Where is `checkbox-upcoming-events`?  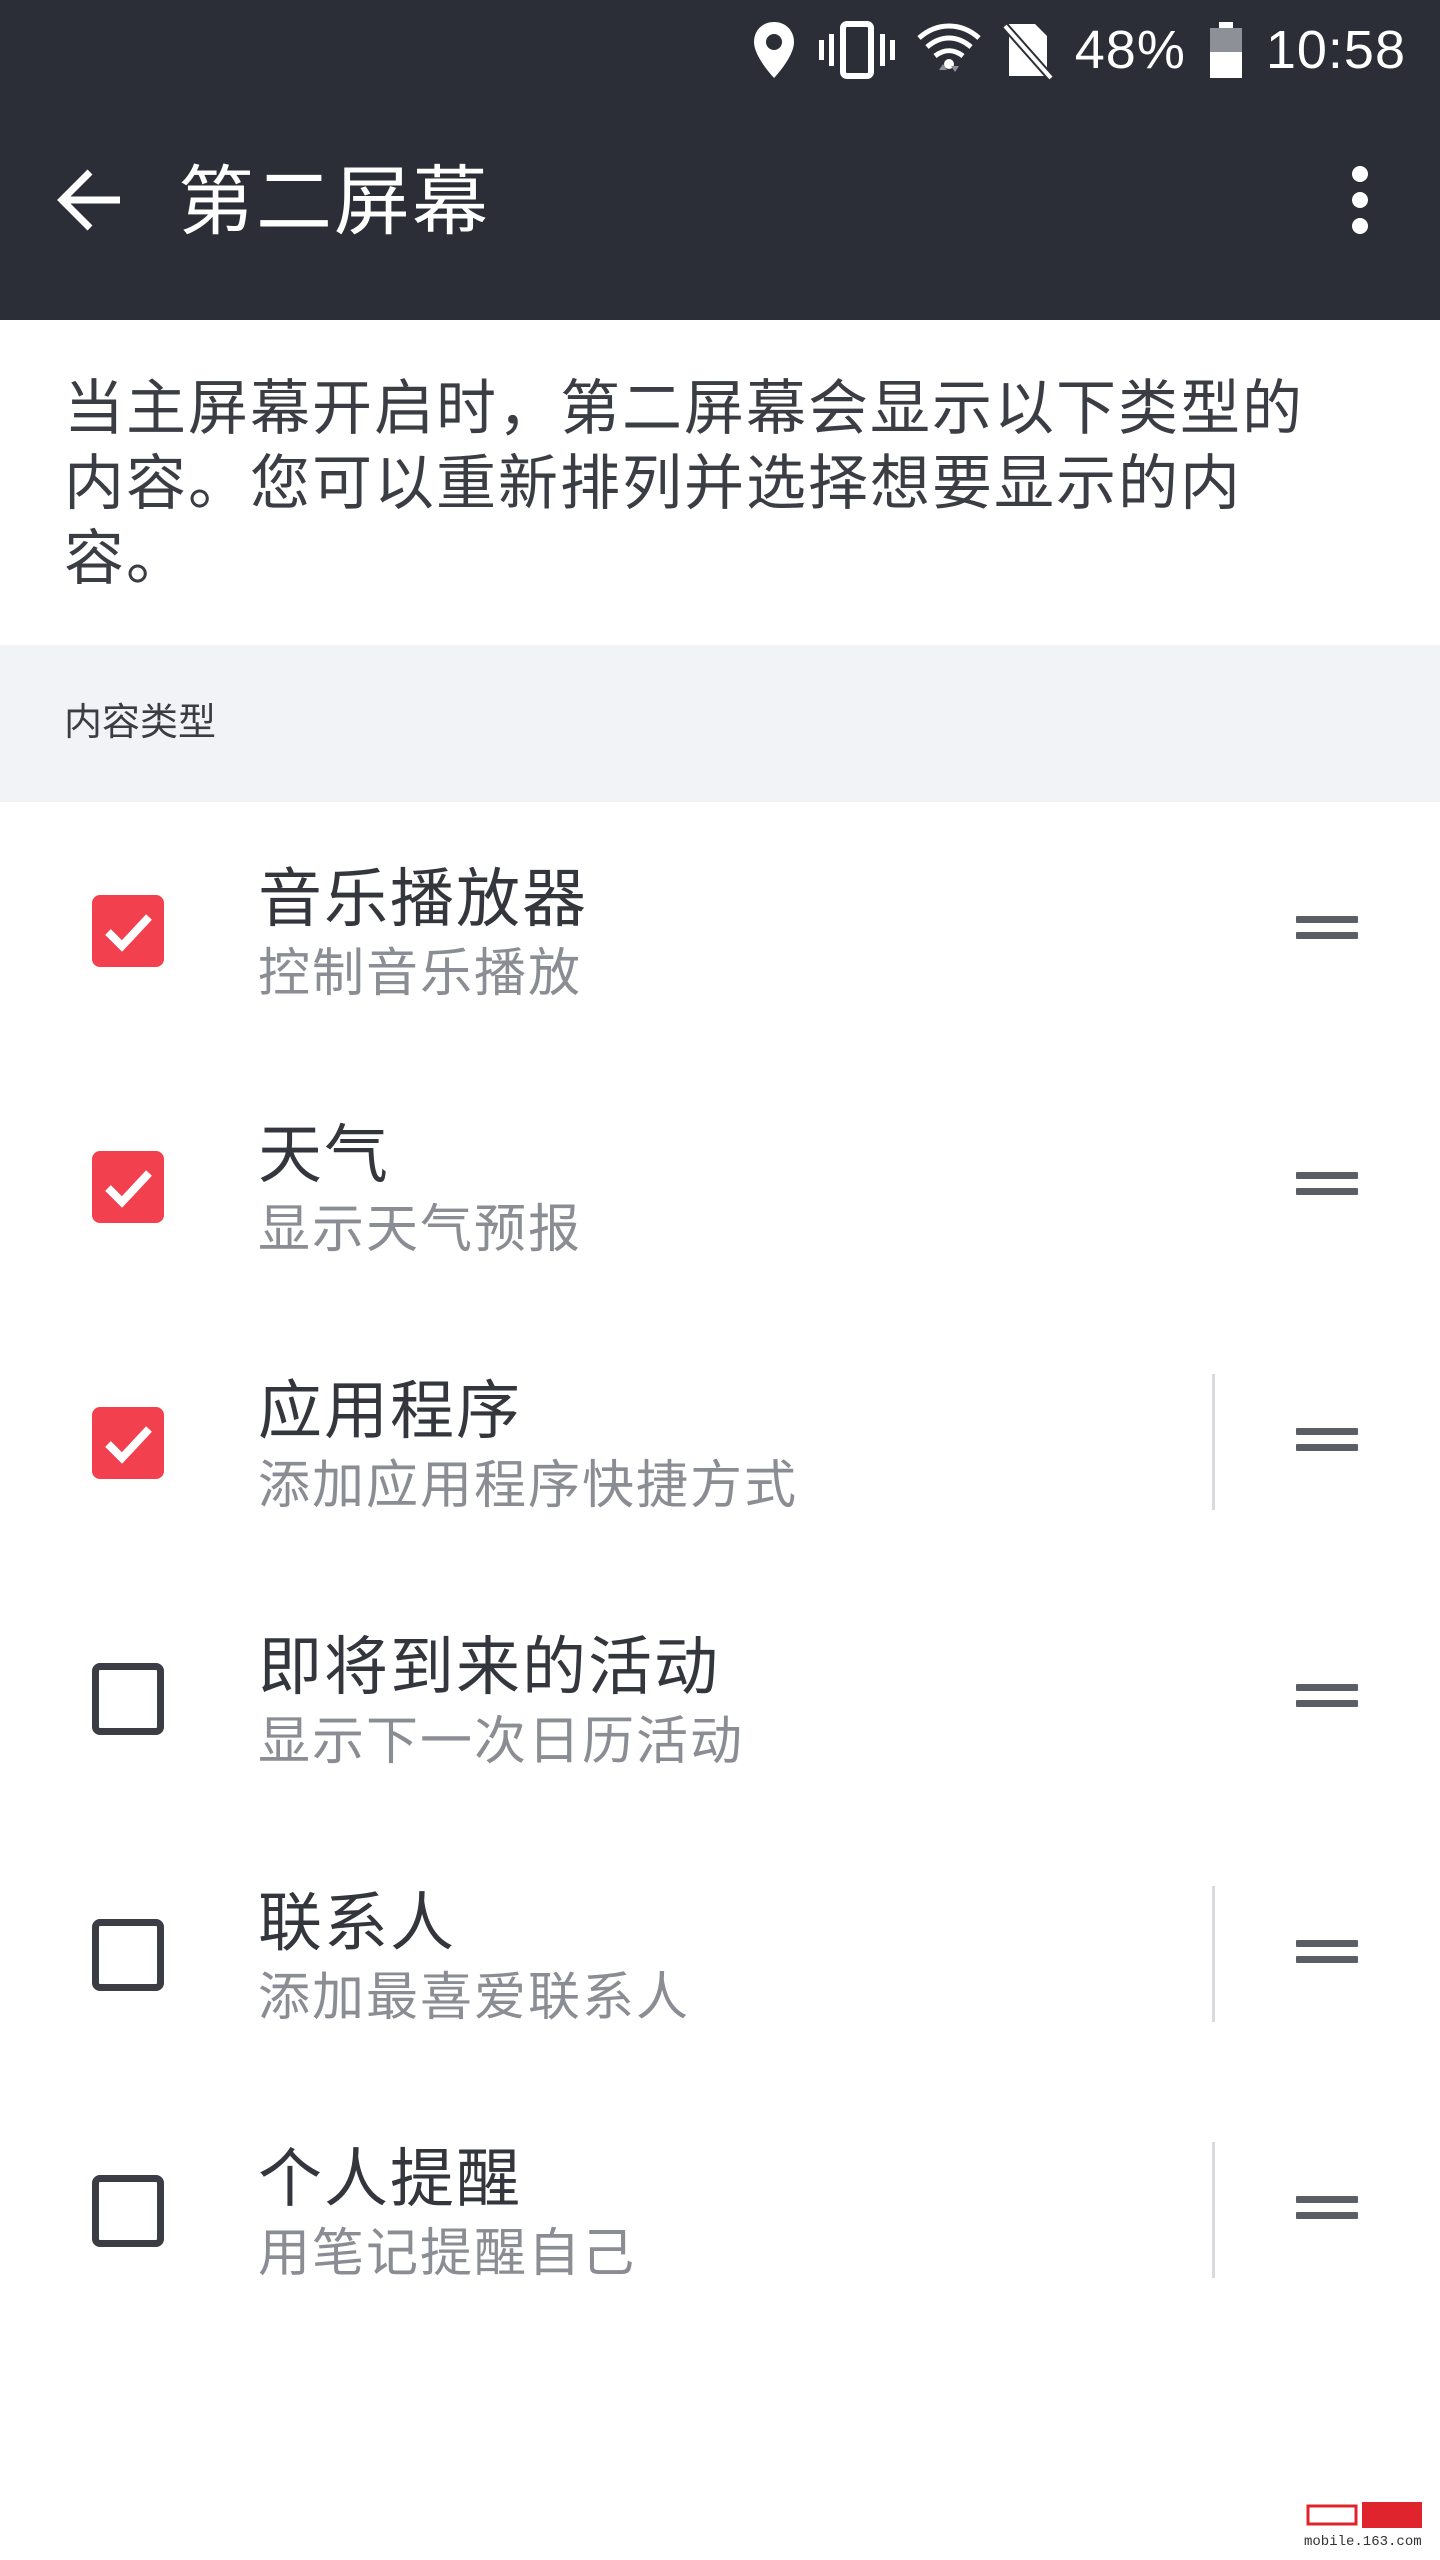 checkbox-upcoming-events is located at coordinates (128, 1699).